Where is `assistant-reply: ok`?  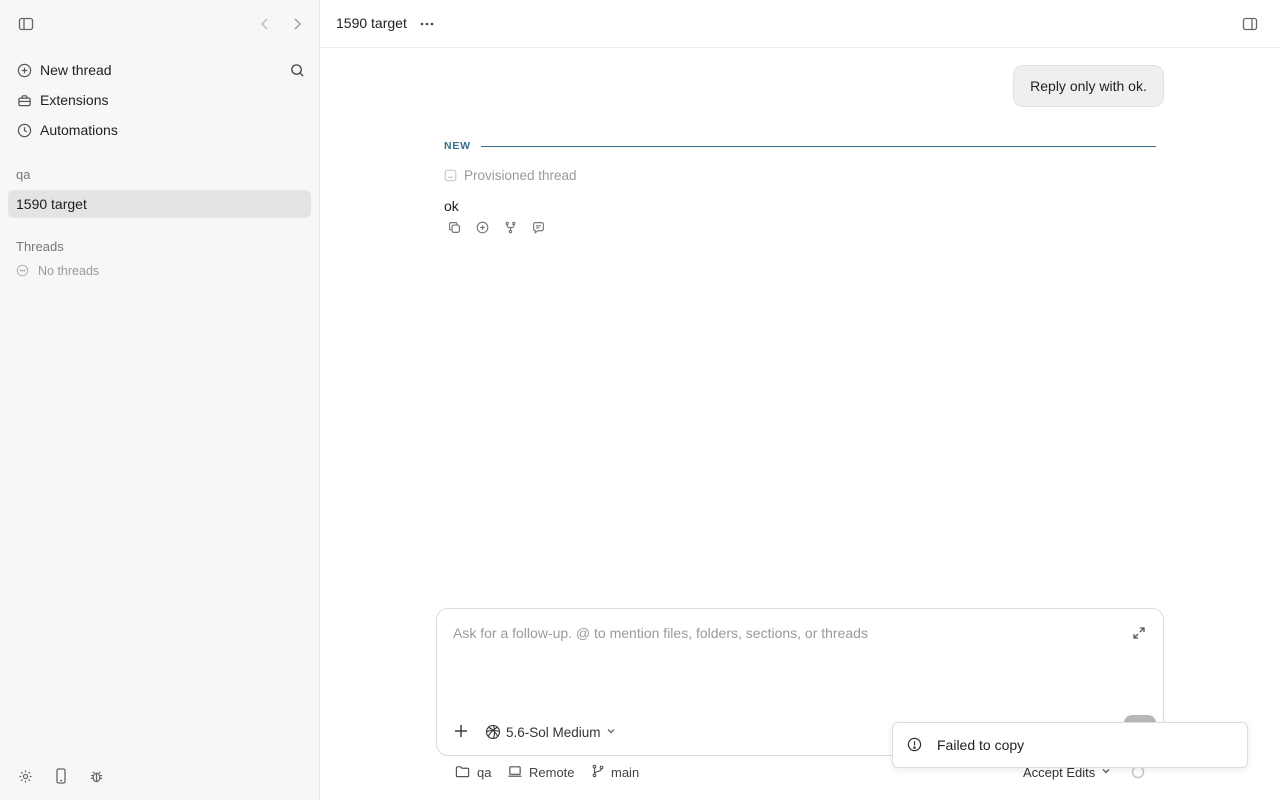 assistant-reply: ok is located at coordinates (451, 206).